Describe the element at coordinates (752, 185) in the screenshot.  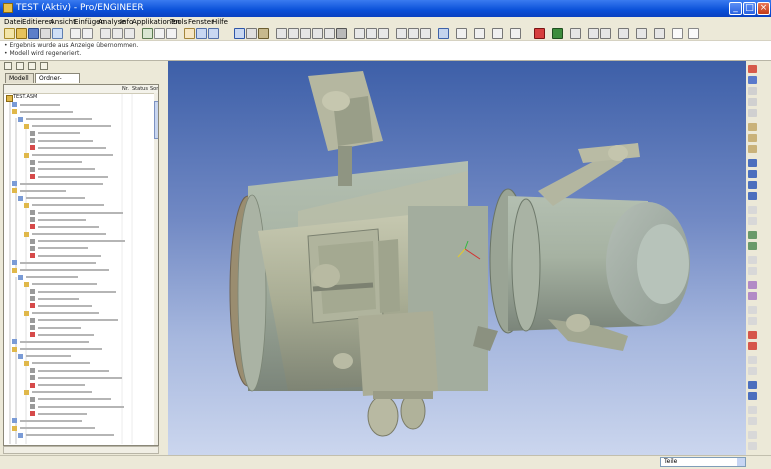
I see `rib-tool-icon` at that location.